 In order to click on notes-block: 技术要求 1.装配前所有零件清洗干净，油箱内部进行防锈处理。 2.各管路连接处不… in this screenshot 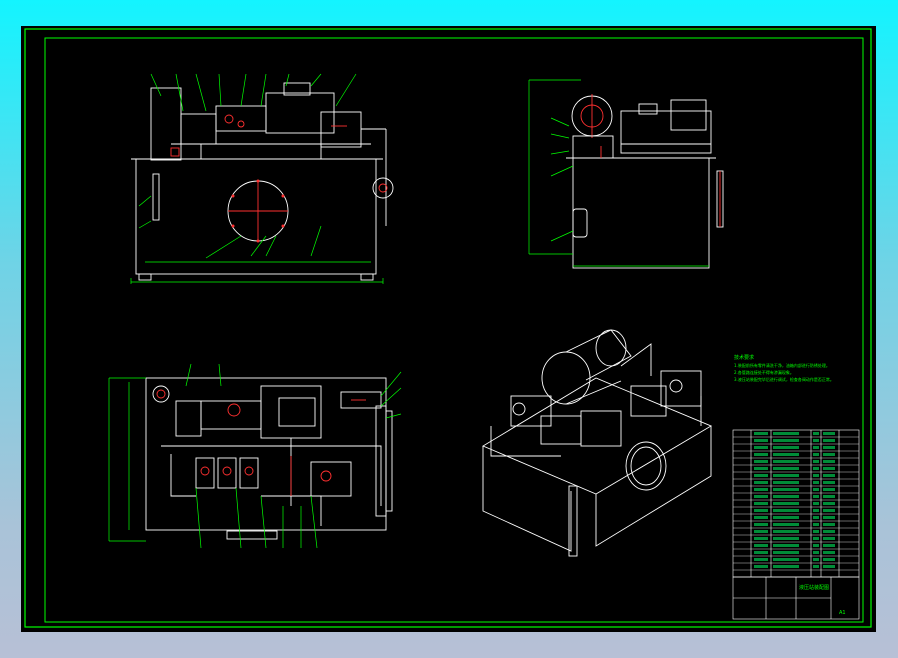, I will do `click(784, 368)`.